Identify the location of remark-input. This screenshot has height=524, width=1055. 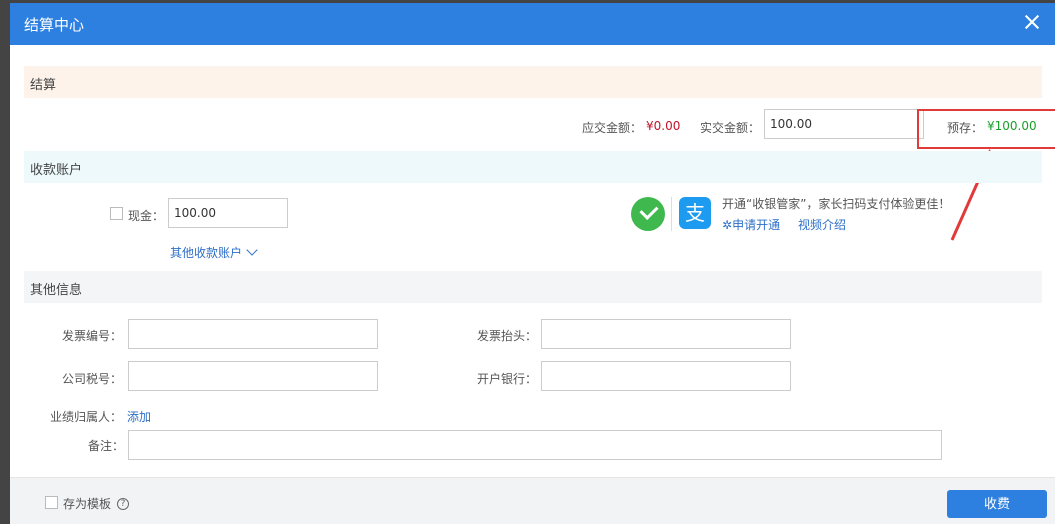
(535, 445).